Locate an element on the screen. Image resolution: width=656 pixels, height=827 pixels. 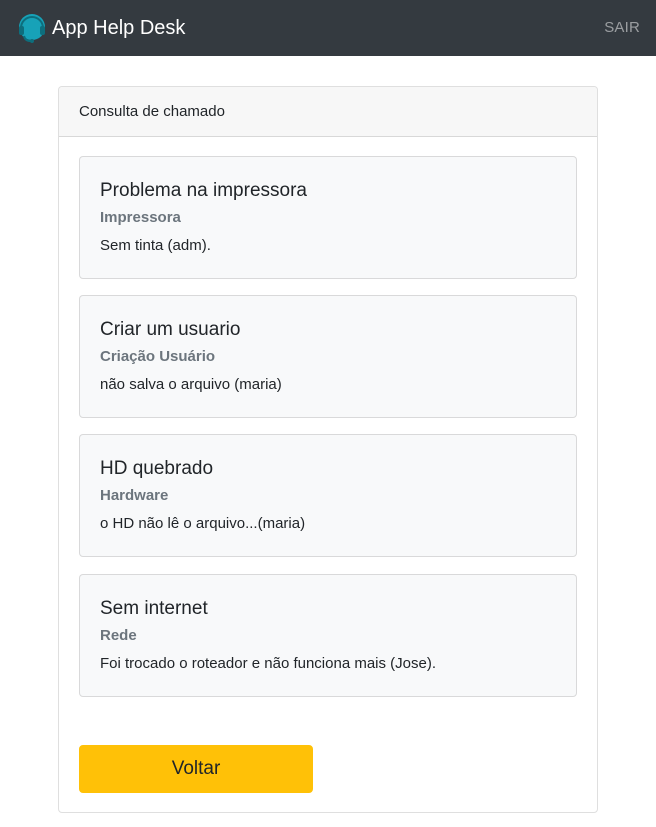
ticket-title: Criar um usuario is located at coordinates (170, 329).